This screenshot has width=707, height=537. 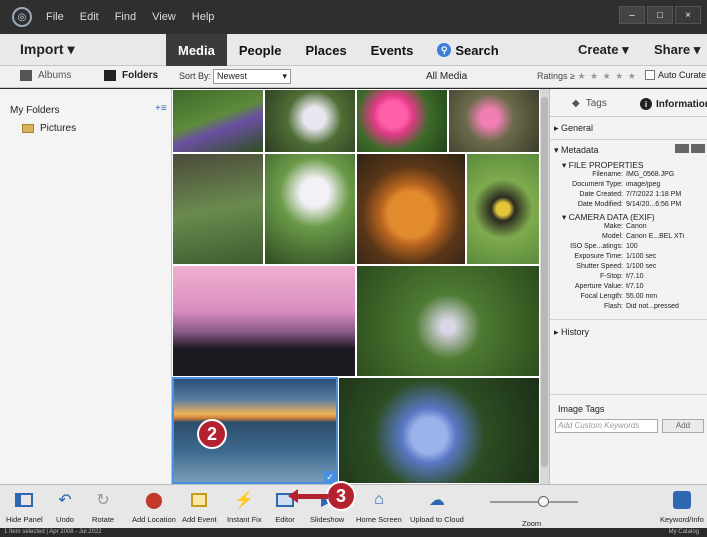 I want to click on share-button: Share ▾, so click(x=677, y=50).